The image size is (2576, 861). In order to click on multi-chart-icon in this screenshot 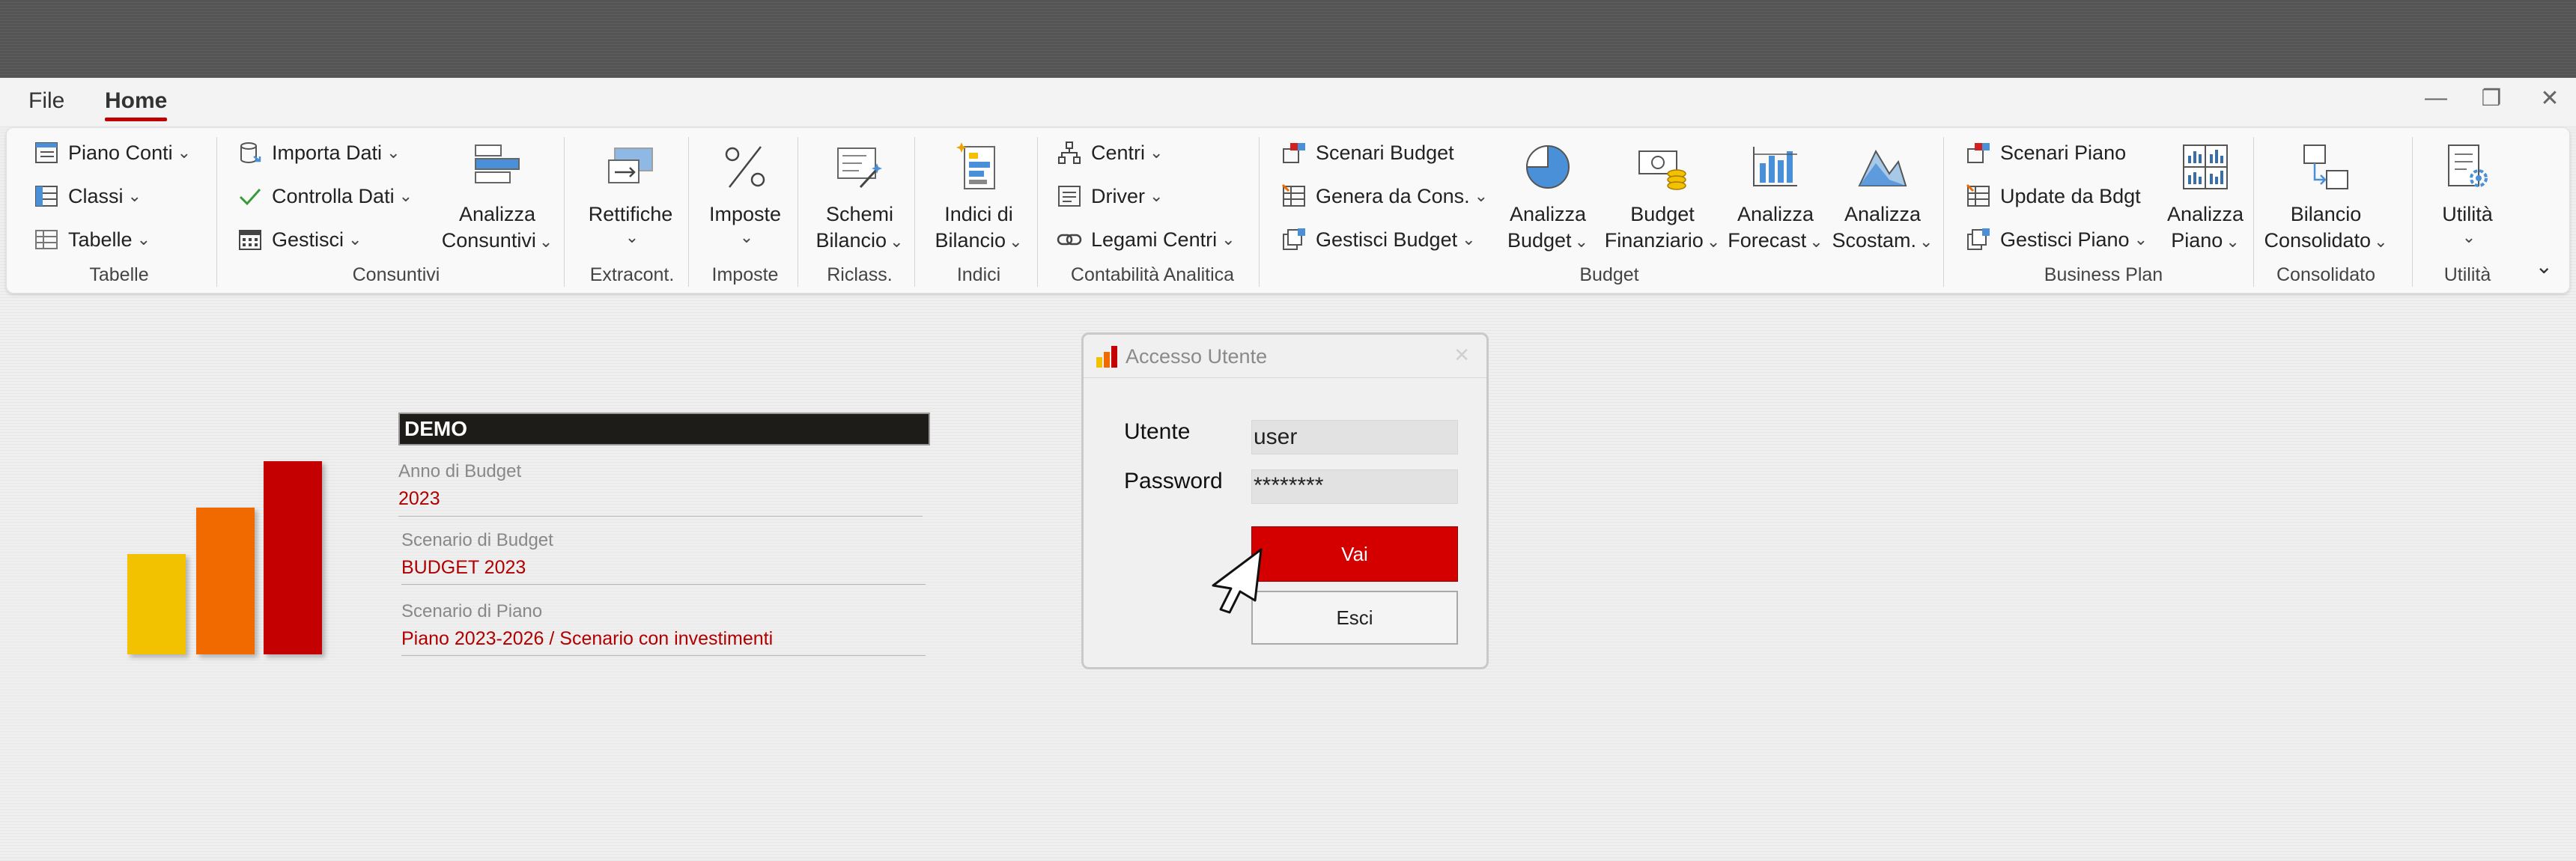, I will do `click(2205, 167)`.